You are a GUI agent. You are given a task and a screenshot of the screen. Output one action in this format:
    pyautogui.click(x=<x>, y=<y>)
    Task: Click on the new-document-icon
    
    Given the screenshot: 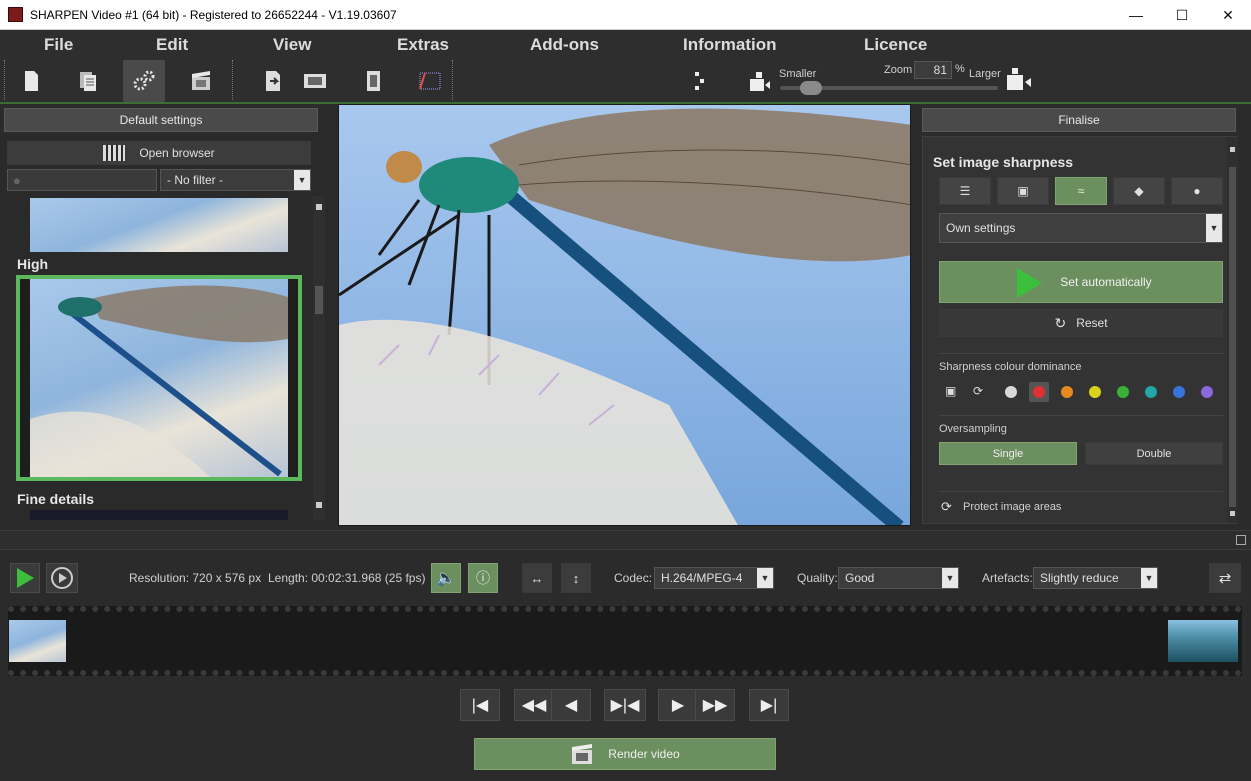 What is the action you would take?
    pyautogui.click(x=31, y=81)
    